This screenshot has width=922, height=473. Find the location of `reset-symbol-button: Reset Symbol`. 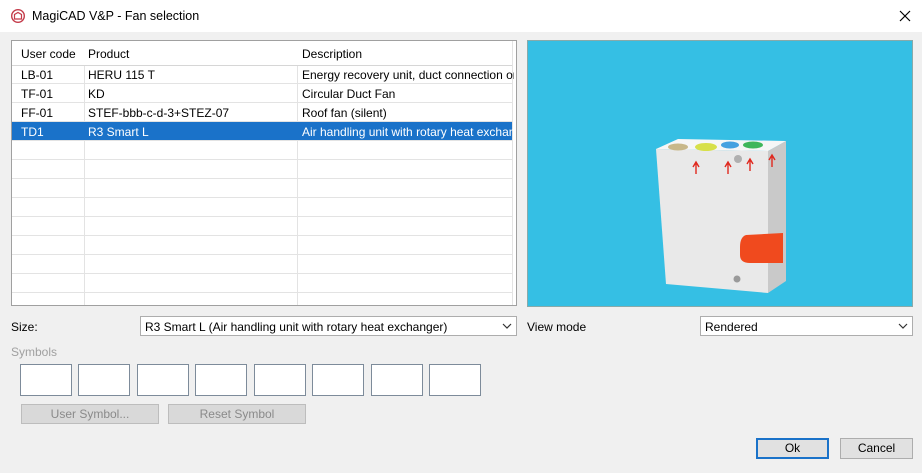

reset-symbol-button: Reset Symbol is located at coordinates (237, 414).